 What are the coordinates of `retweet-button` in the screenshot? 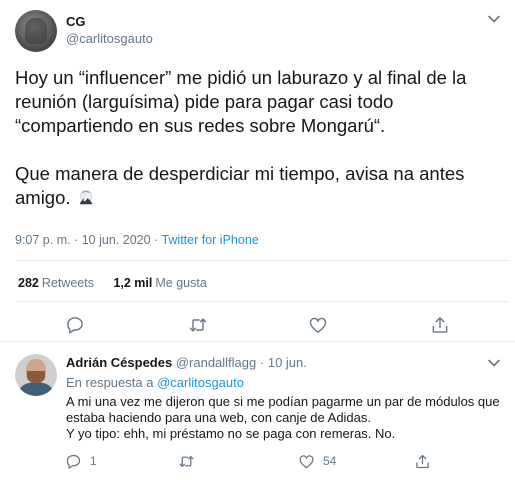 It's located at (190, 461).